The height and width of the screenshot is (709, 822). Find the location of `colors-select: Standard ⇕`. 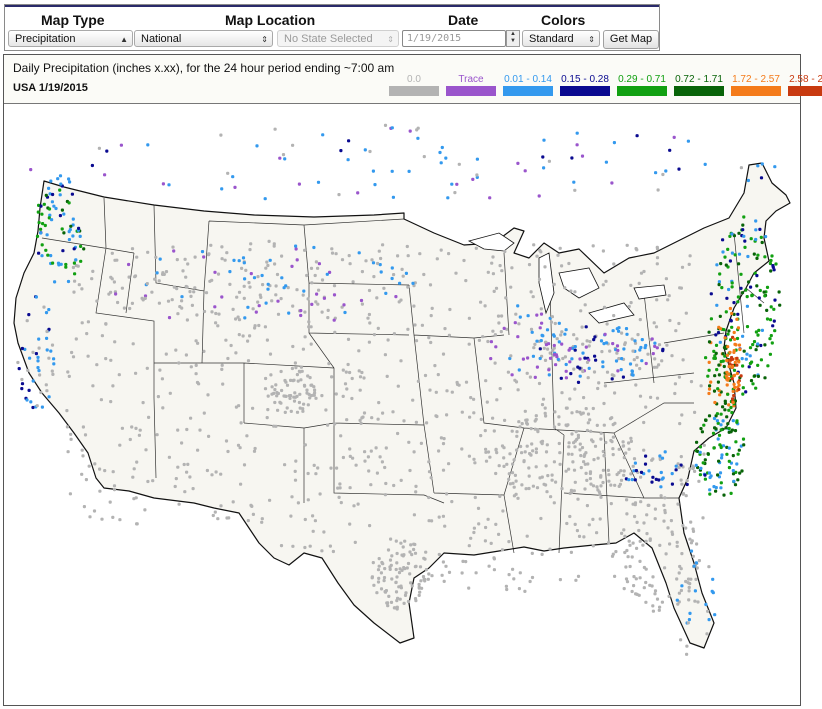

colors-select: Standard ⇕ is located at coordinates (561, 38).